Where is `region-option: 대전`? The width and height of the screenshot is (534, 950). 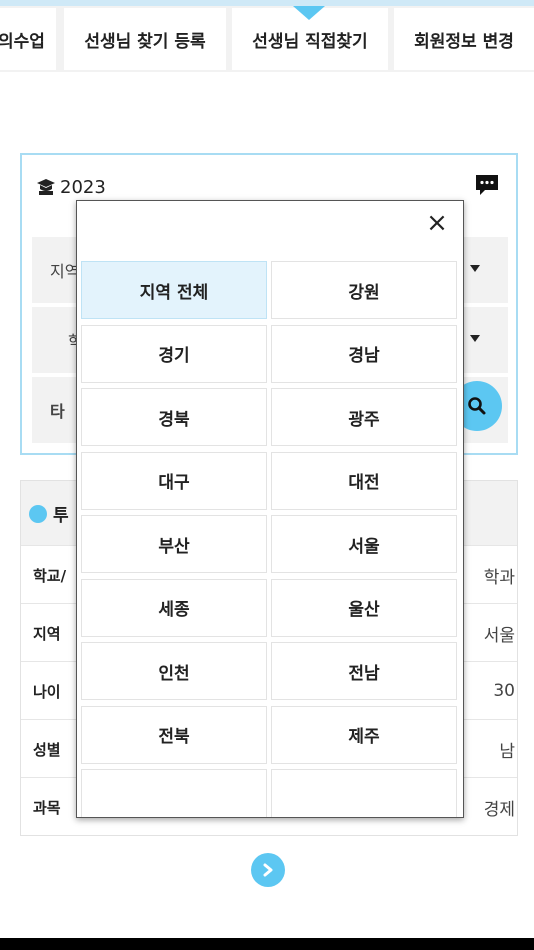 region-option: 대전 is located at coordinates (364, 480).